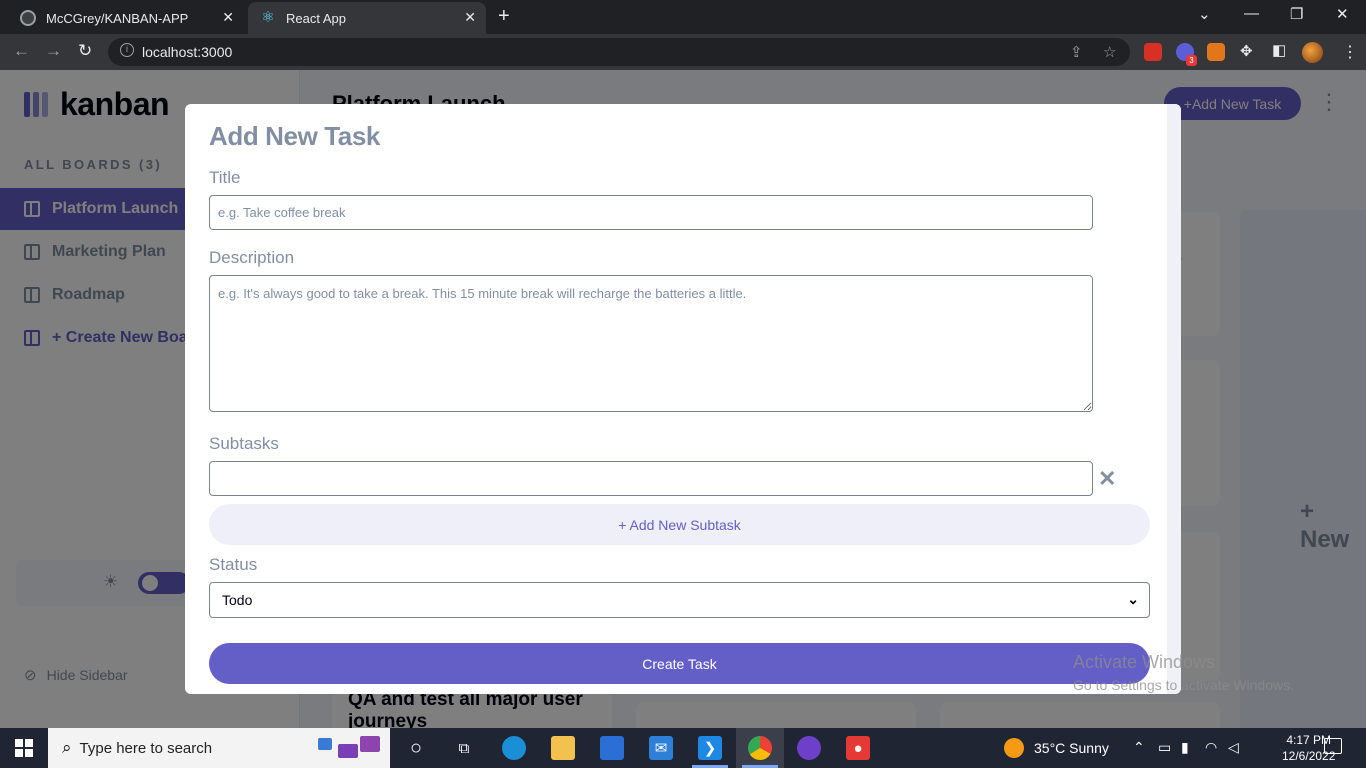 The image size is (1366, 768). What do you see at coordinates (1183, 685) in the screenshot?
I see `watermark-subtitle: Go to Settings to activate Windows.` at bounding box center [1183, 685].